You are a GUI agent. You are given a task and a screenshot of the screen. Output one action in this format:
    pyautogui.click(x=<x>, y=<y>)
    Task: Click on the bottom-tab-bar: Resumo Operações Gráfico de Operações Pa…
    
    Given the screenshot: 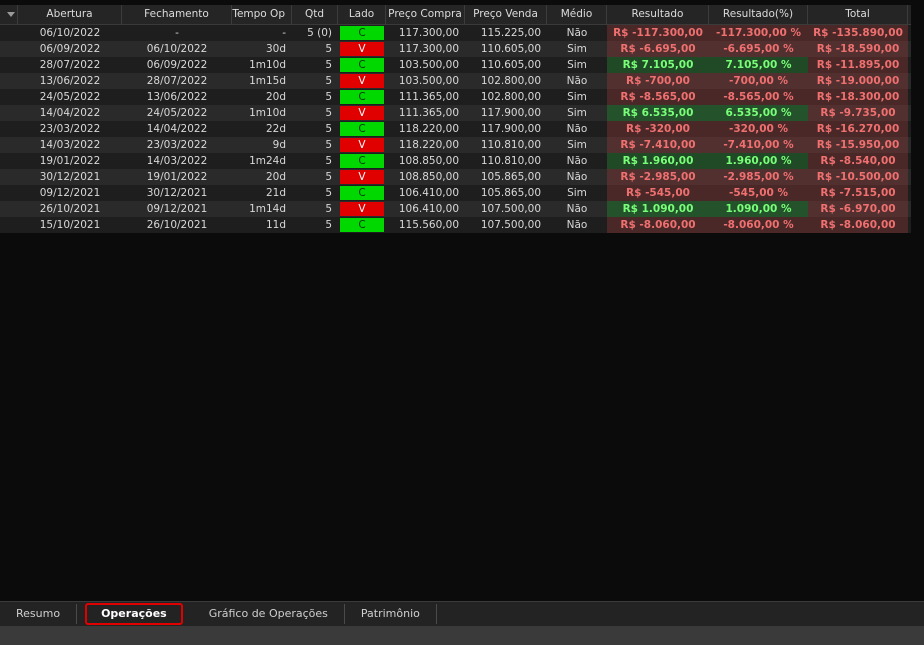 What is the action you would take?
    pyautogui.click(x=462, y=613)
    